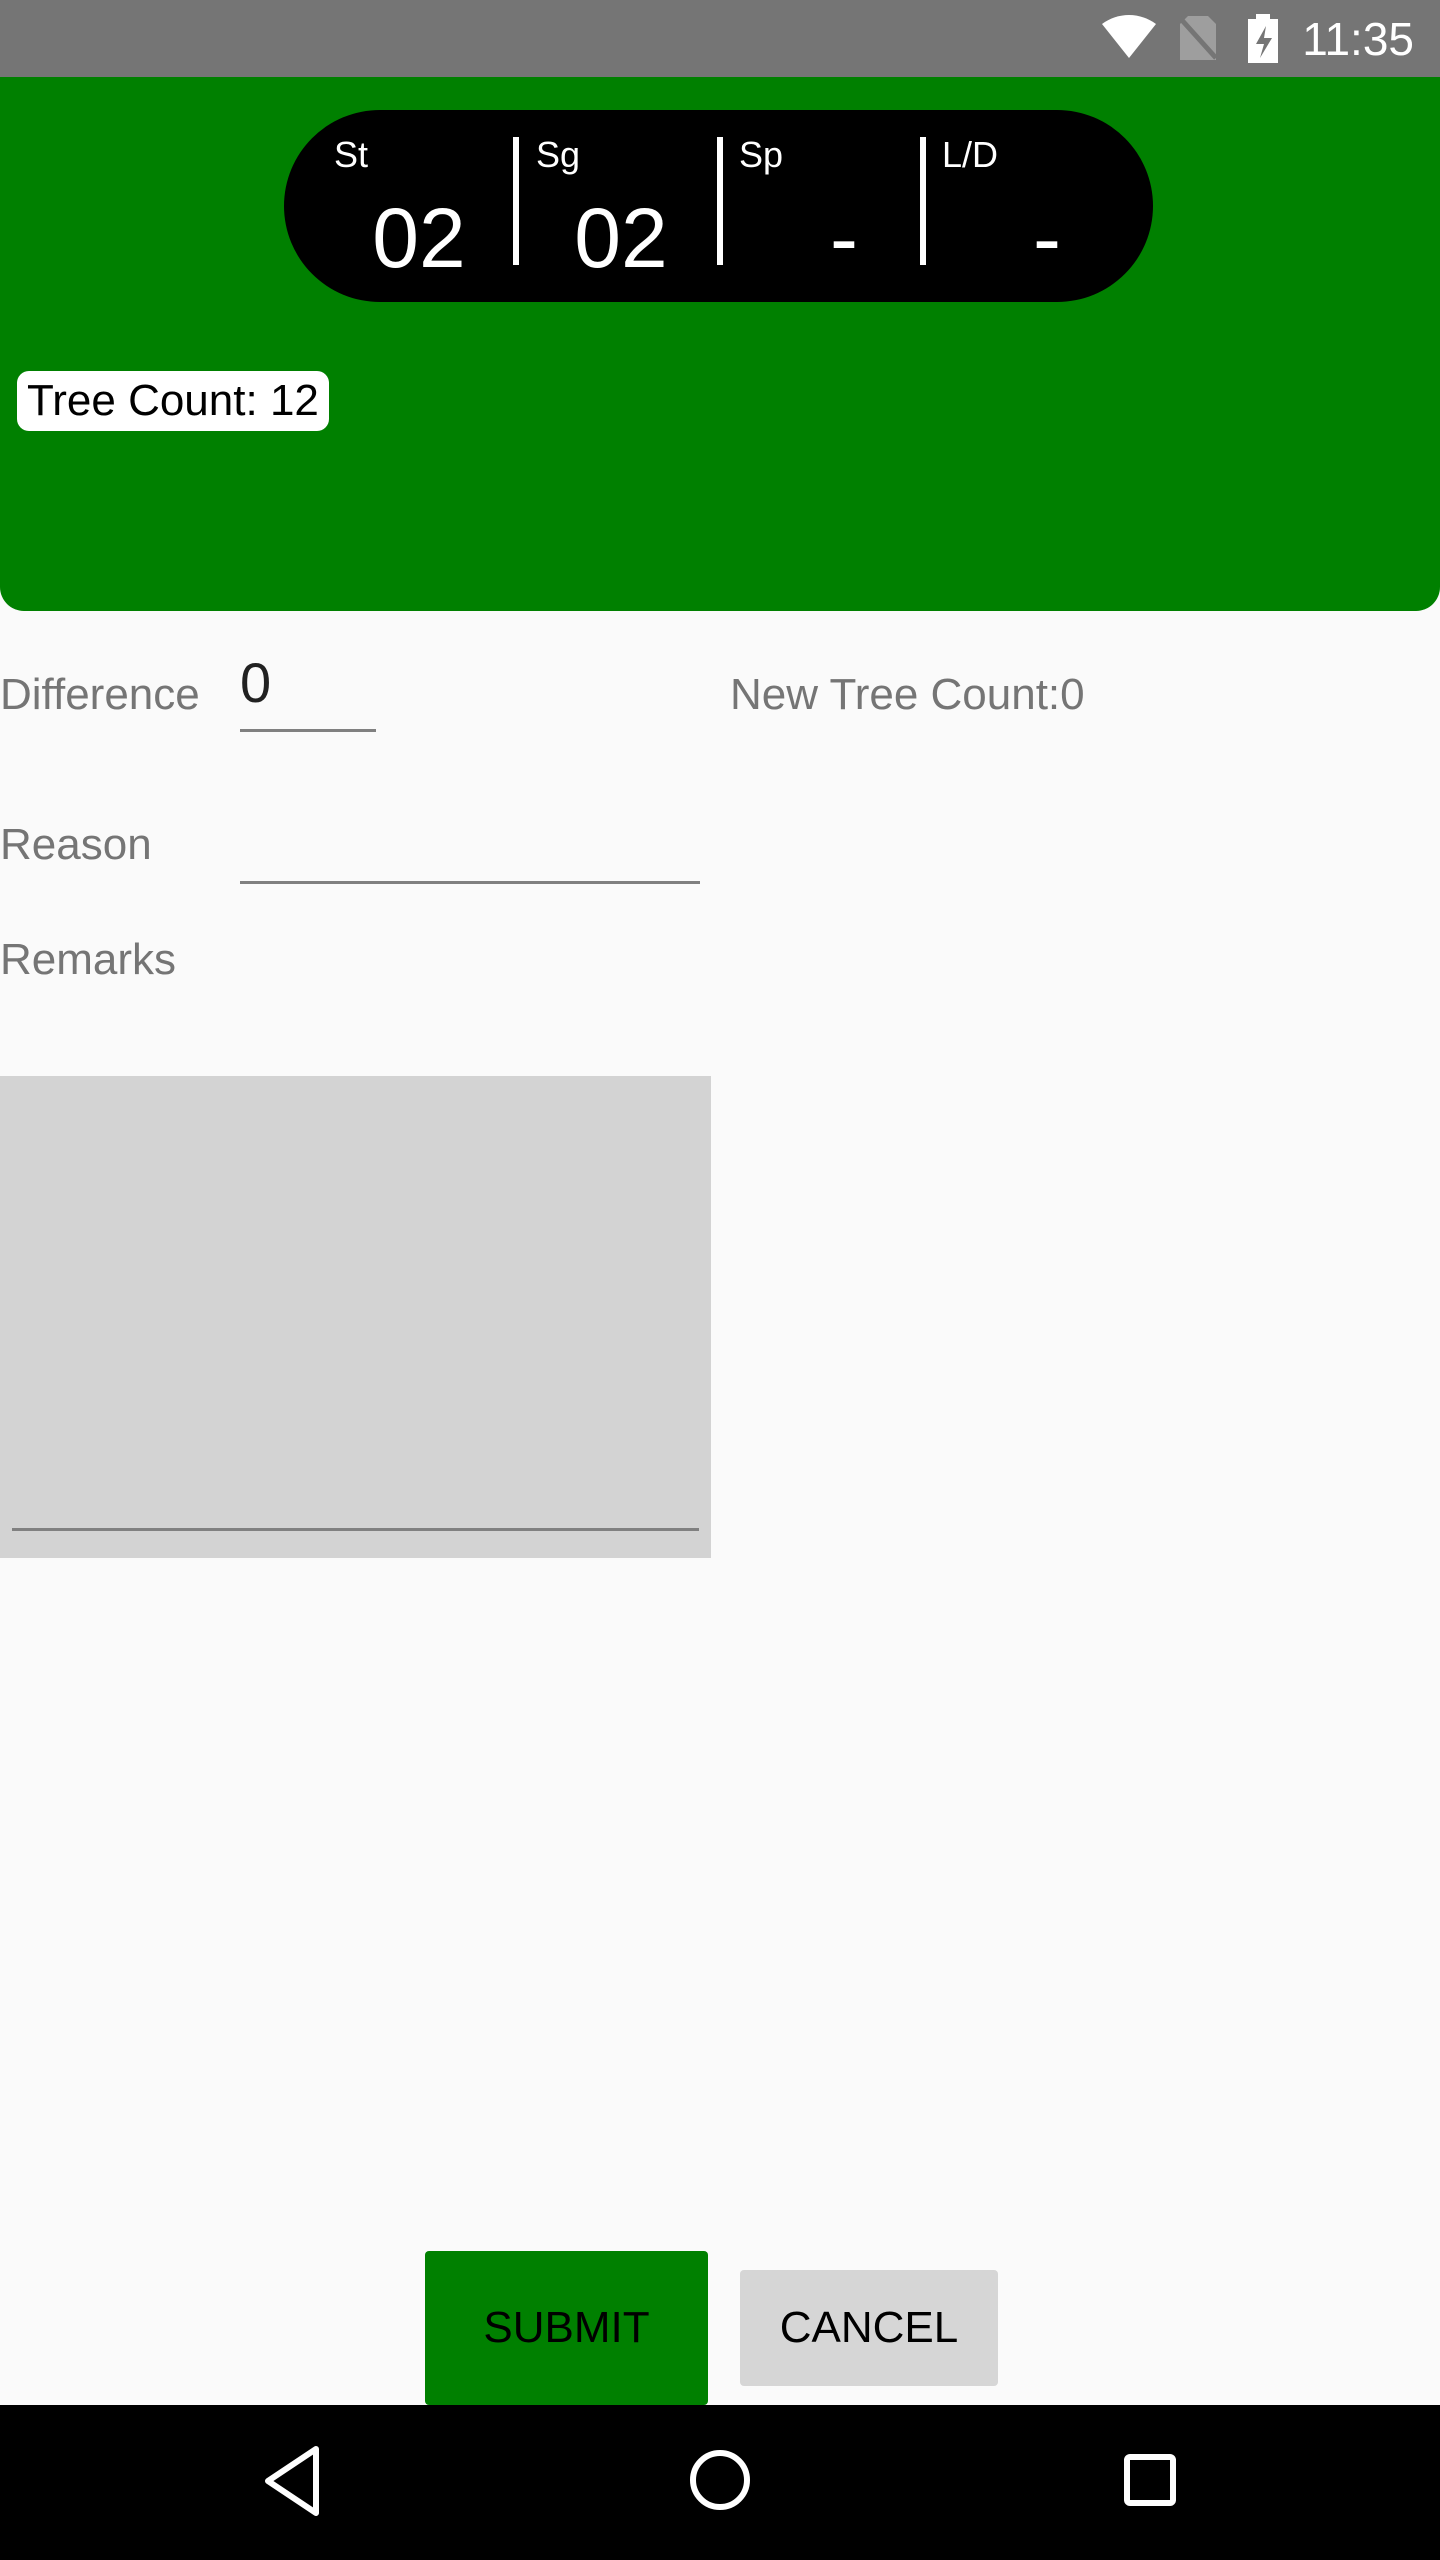 This screenshot has height=2560, width=1440. Describe the element at coordinates (558, 154) in the screenshot. I see `segment-sg-label: Sg` at that location.